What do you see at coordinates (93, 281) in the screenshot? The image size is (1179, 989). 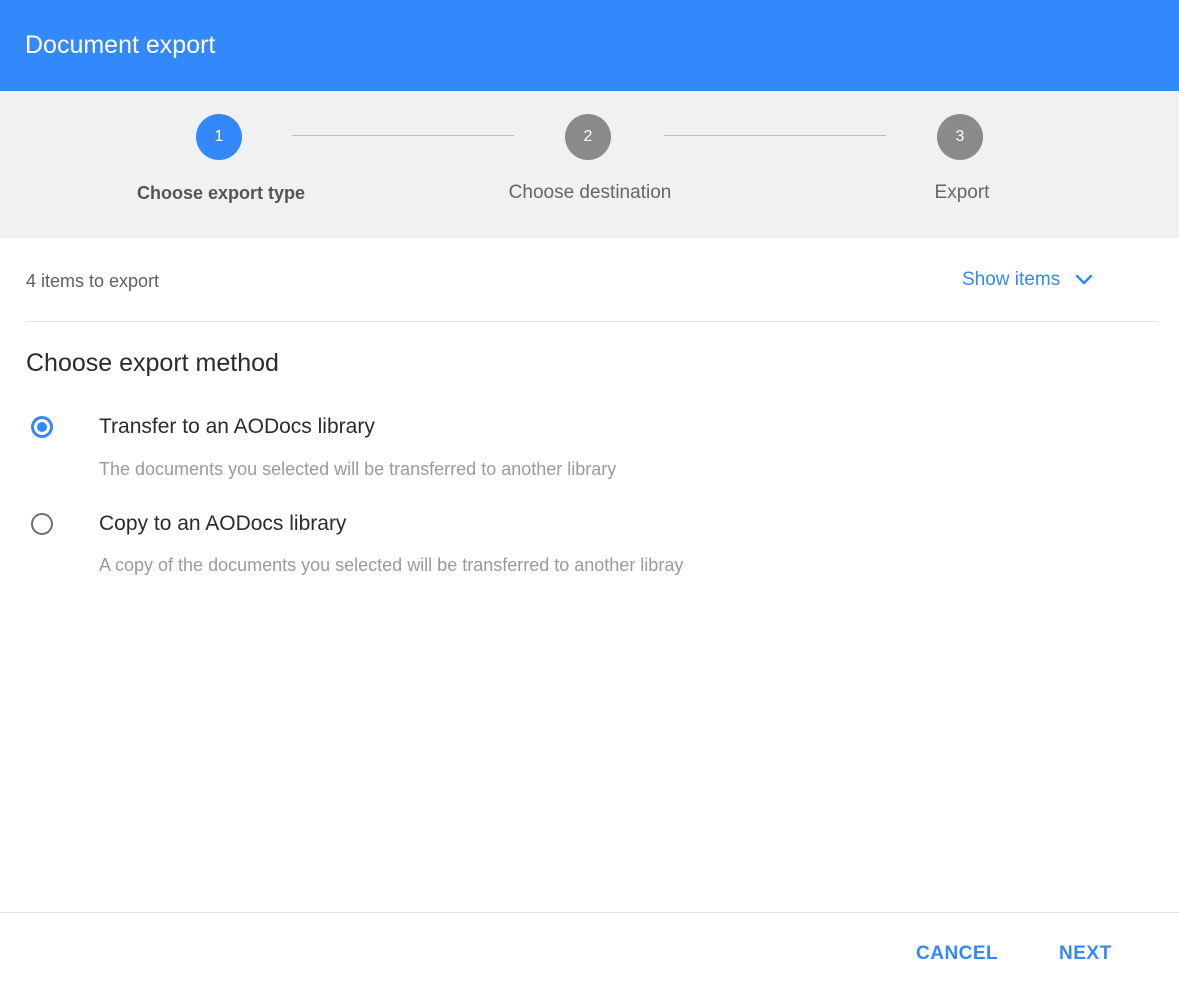 I see `items-count: 4 items to export` at bounding box center [93, 281].